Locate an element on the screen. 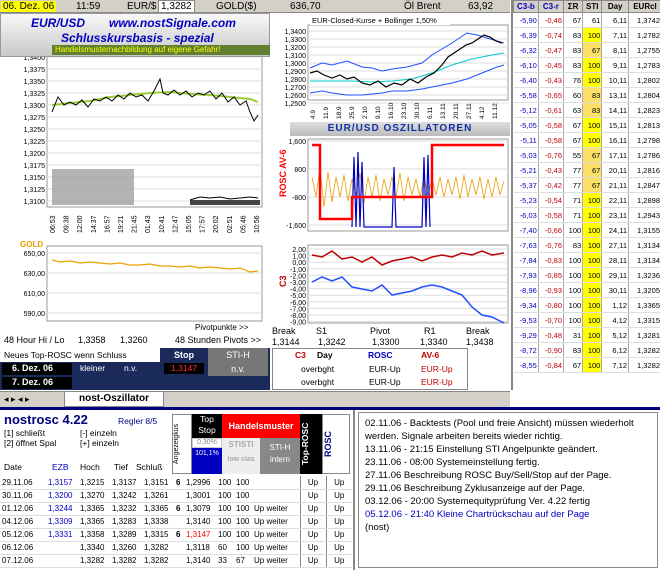 This screenshot has width=660, height=570. nostrosc-cell: 33 is located at coordinates (225, 561).